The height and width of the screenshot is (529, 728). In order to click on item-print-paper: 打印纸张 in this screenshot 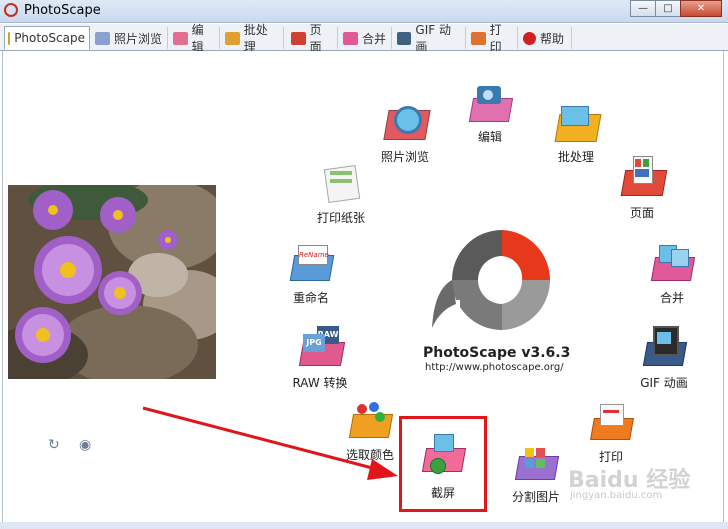, I will do `click(341, 194)`.